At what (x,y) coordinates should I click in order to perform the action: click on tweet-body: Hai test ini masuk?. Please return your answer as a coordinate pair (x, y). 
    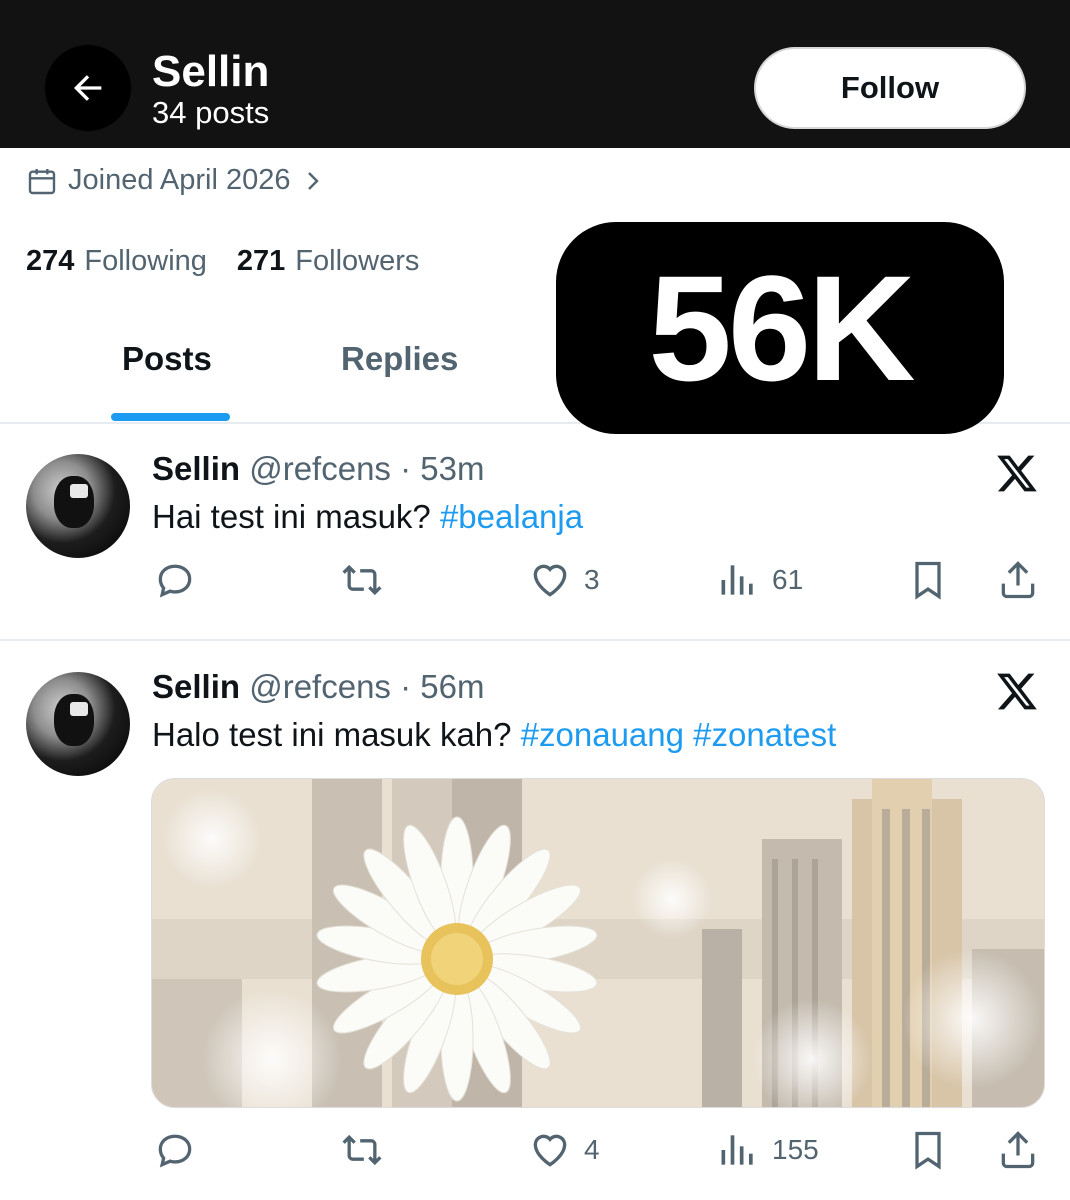
    Looking at the image, I should click on (296, 516).